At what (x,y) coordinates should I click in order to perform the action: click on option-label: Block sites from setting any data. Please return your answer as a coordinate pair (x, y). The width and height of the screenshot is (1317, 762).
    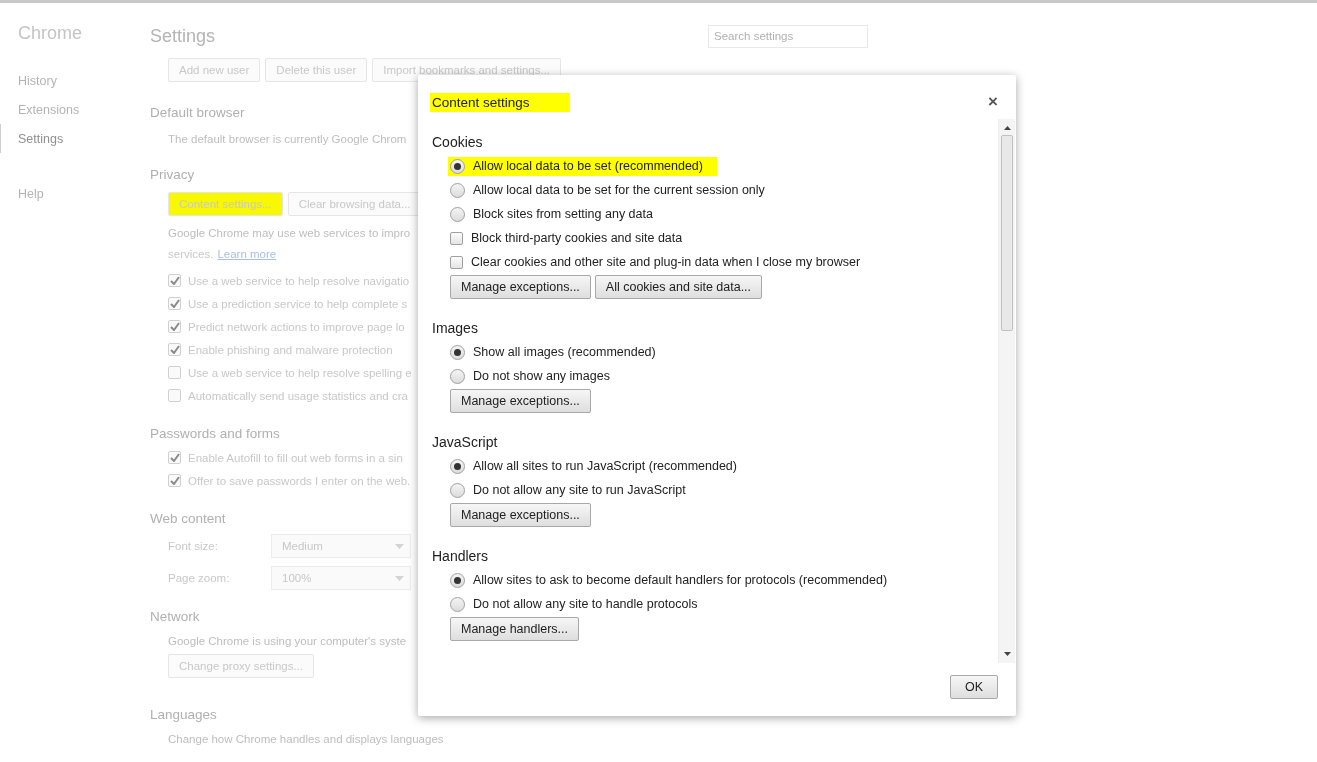
    Looking at the image, I should click on (563, 214).